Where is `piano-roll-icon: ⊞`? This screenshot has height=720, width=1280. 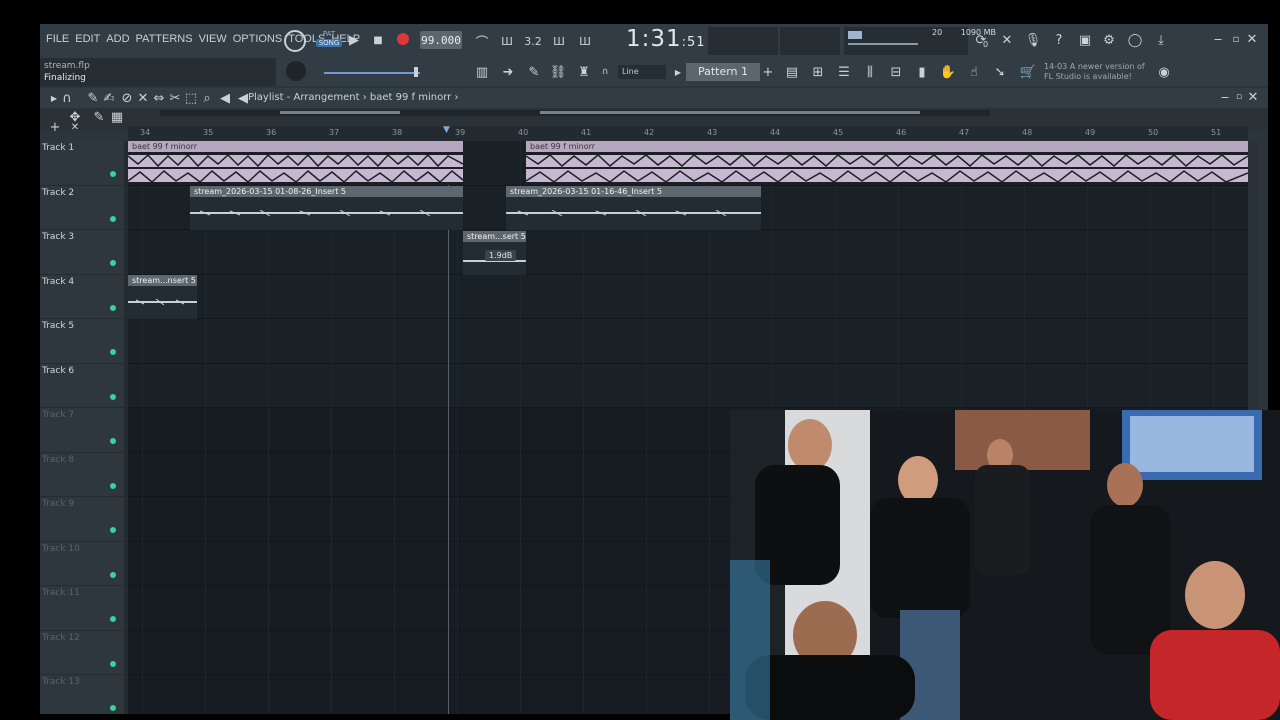
piano-roll-icon: ⊞ is located at coordinates (818, 72).